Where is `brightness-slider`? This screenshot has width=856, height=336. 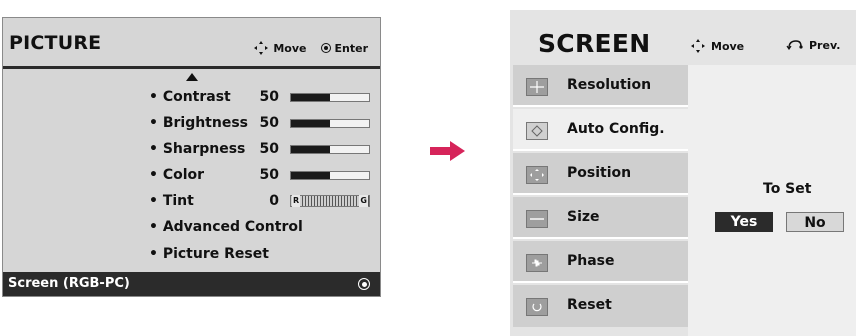
brightness-slider is located at coordinates (330, 123).